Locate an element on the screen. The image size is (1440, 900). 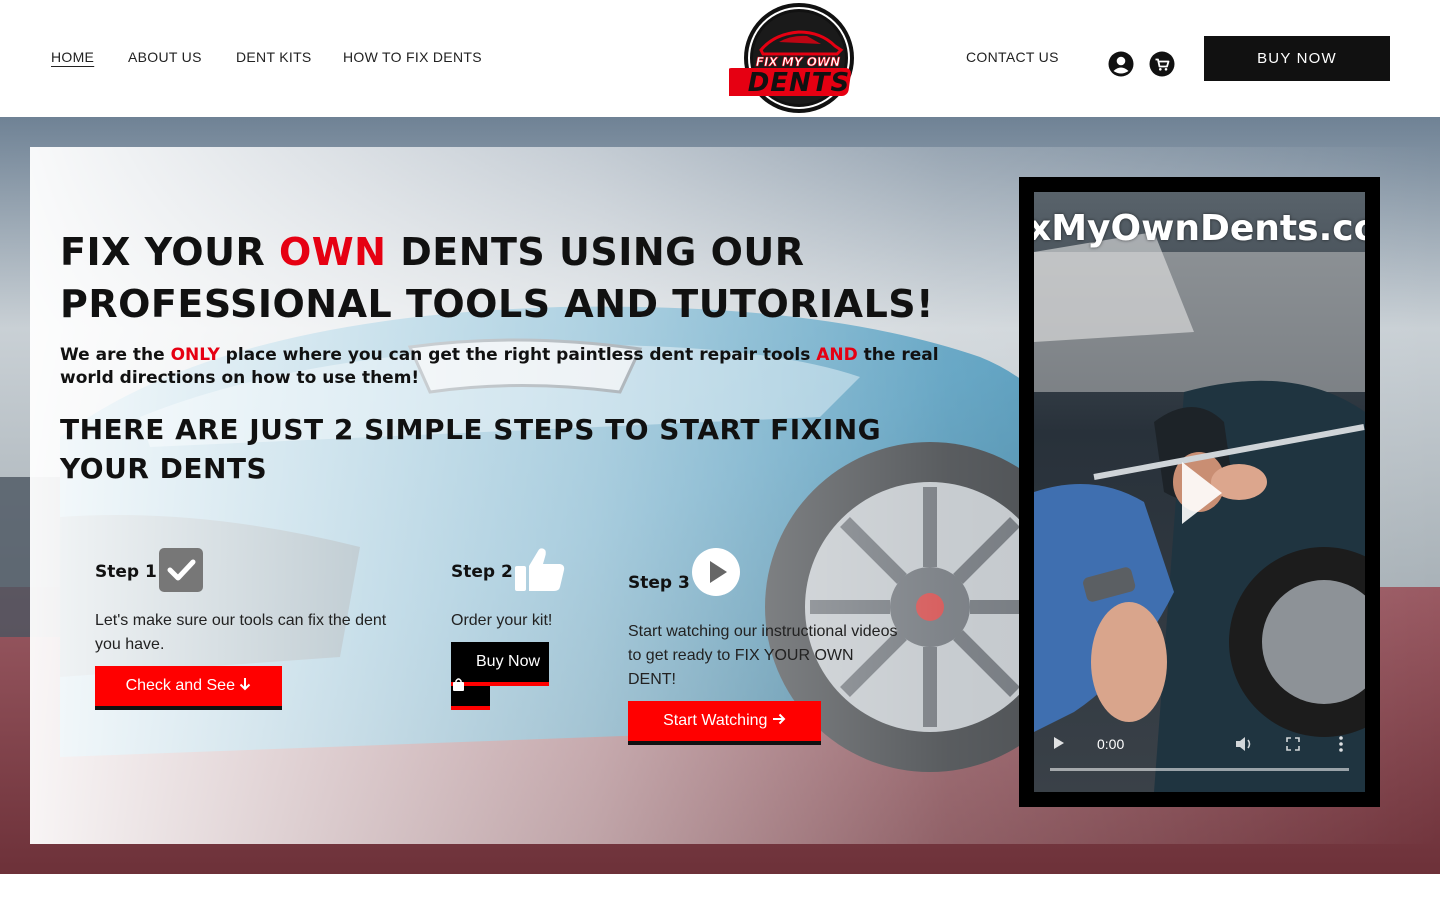
video-time-display: 0:00 is located at coordinates (1111, 744).